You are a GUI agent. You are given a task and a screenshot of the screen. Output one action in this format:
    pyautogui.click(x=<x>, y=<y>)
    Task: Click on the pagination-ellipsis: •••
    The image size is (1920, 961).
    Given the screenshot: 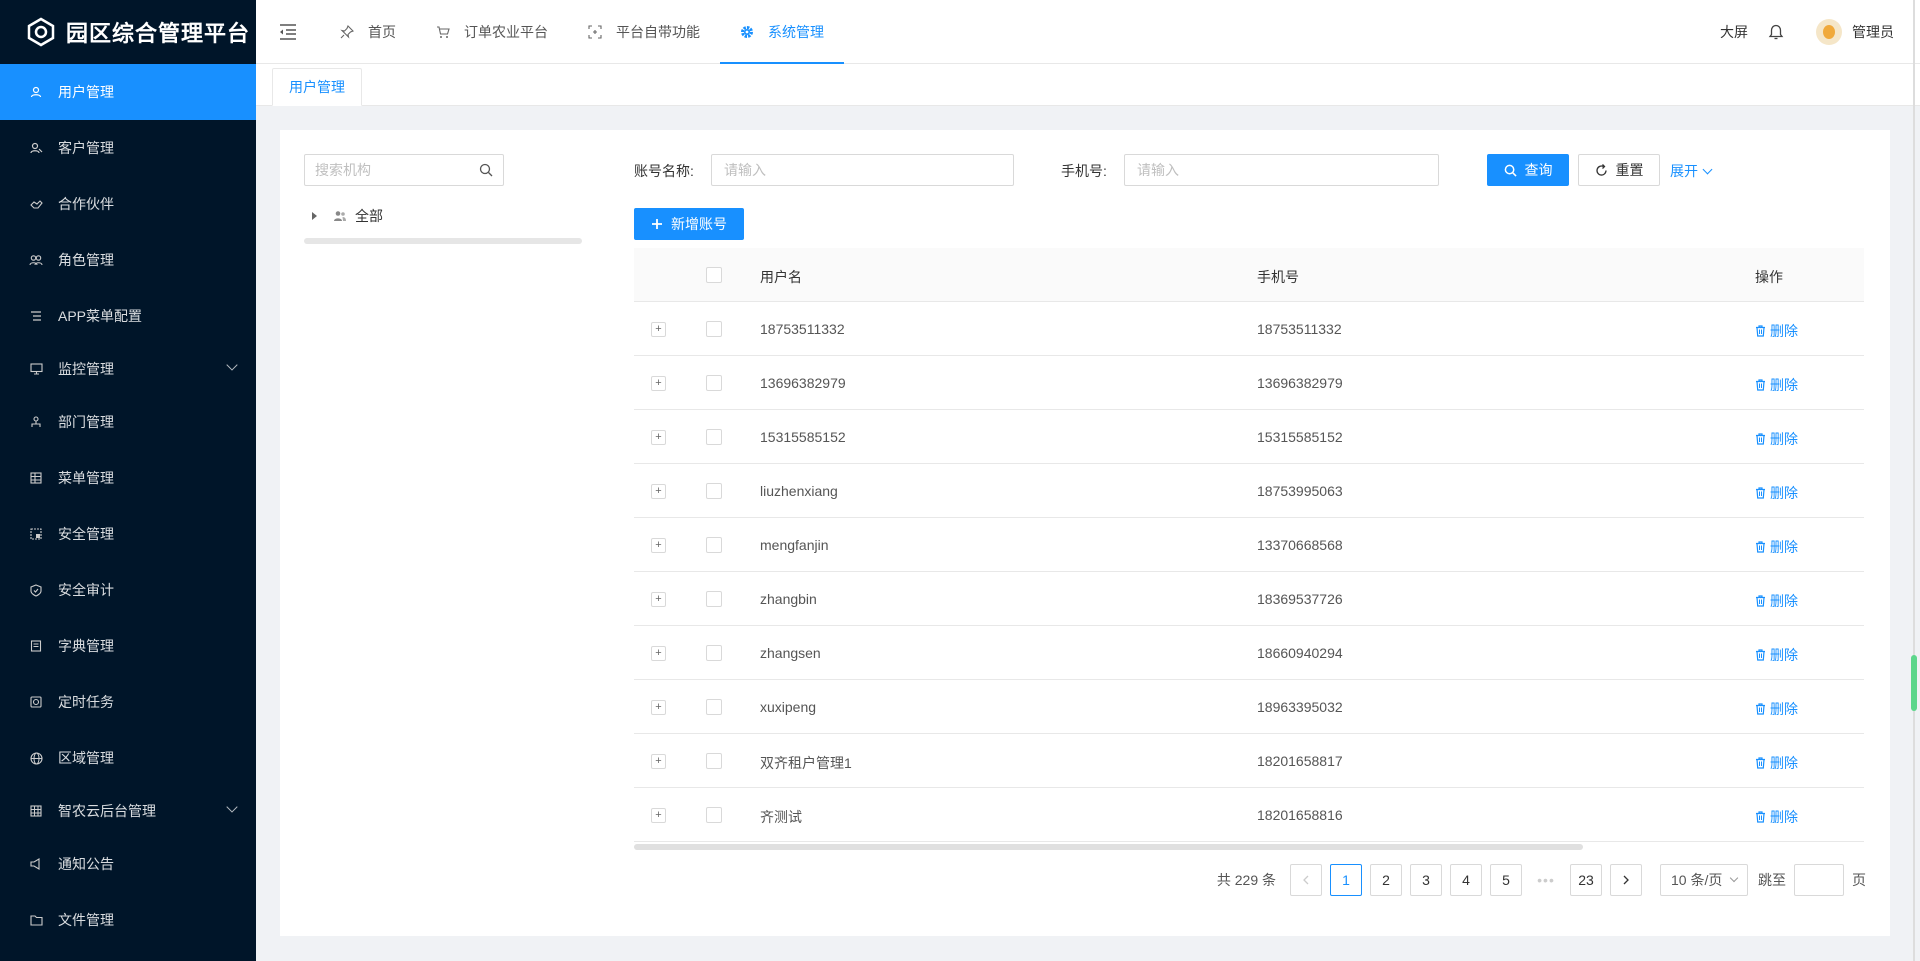 What is the action you would take?
    pyautogui.click(x=1546, y=880)
    